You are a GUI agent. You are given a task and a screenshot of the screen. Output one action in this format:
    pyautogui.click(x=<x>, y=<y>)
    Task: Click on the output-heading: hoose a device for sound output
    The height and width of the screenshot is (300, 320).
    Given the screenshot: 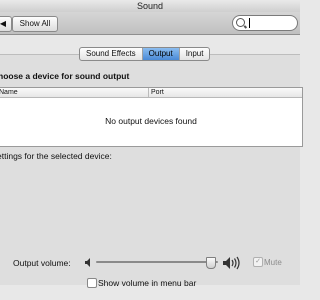 What is the action you would take?
    pyautogui.click(x=65, y=76)
    